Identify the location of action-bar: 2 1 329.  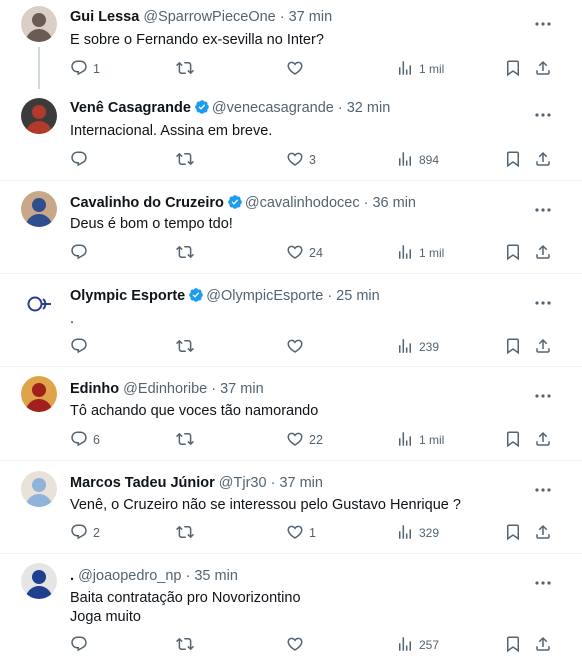
(312, 533).